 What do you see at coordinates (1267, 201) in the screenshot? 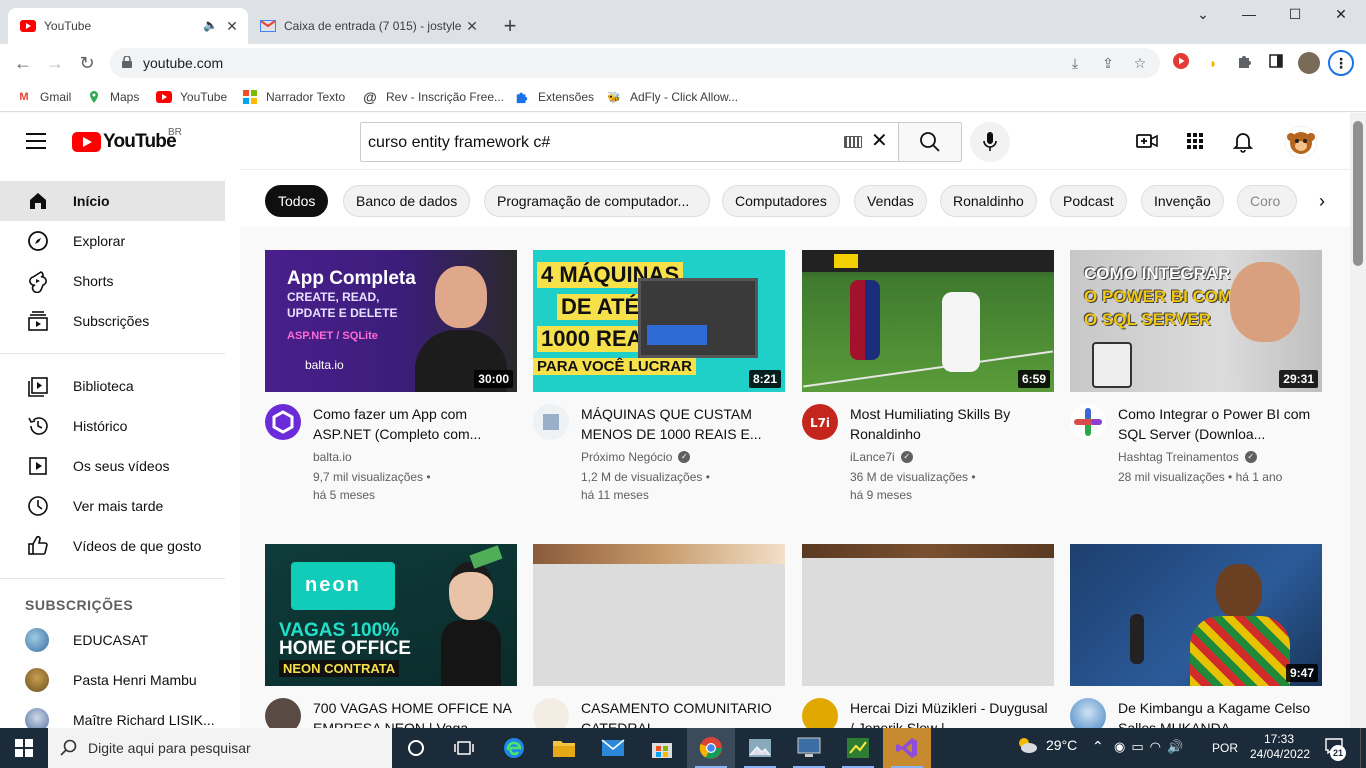
I see `chip-coro: Coro` at bounding box center [1267, 201].